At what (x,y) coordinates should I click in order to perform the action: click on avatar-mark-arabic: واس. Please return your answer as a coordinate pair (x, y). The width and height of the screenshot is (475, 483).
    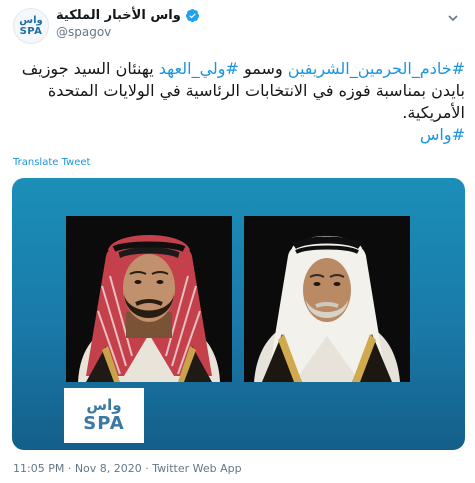
    Looking at the image, I should click on (31, 20).